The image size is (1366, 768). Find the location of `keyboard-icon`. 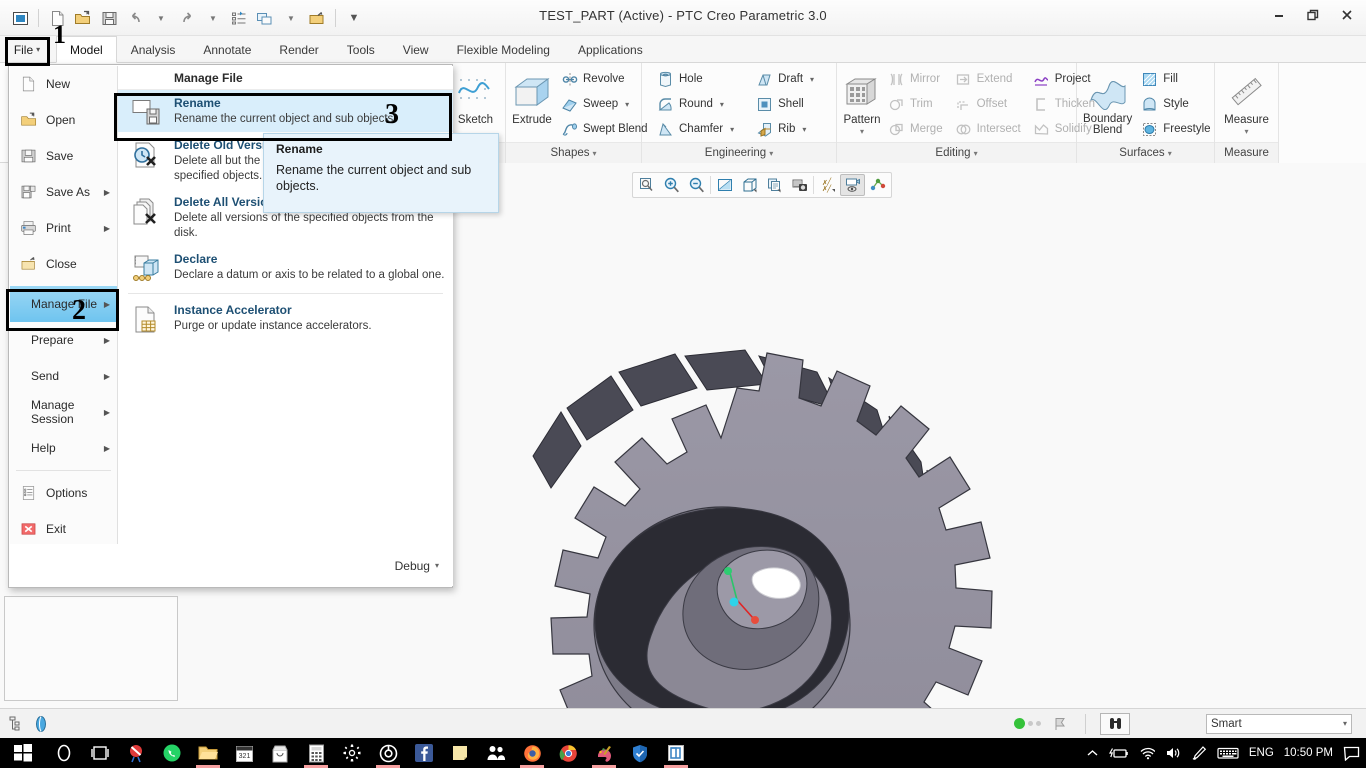

keyboard-icon is located at coordinates (1228, 753).